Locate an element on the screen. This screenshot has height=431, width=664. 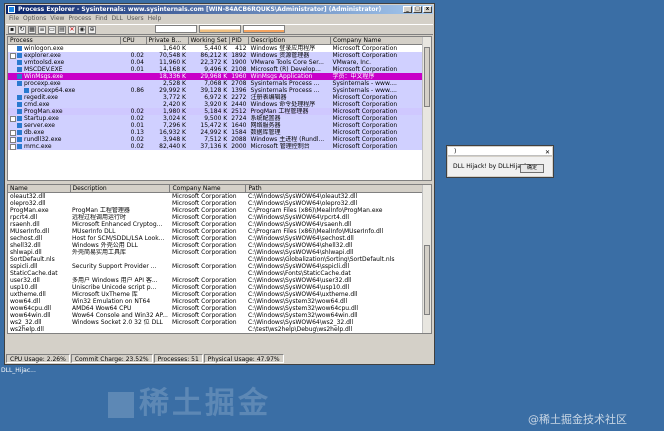
menu-dll: DLL is located at coordinates (117, 19).